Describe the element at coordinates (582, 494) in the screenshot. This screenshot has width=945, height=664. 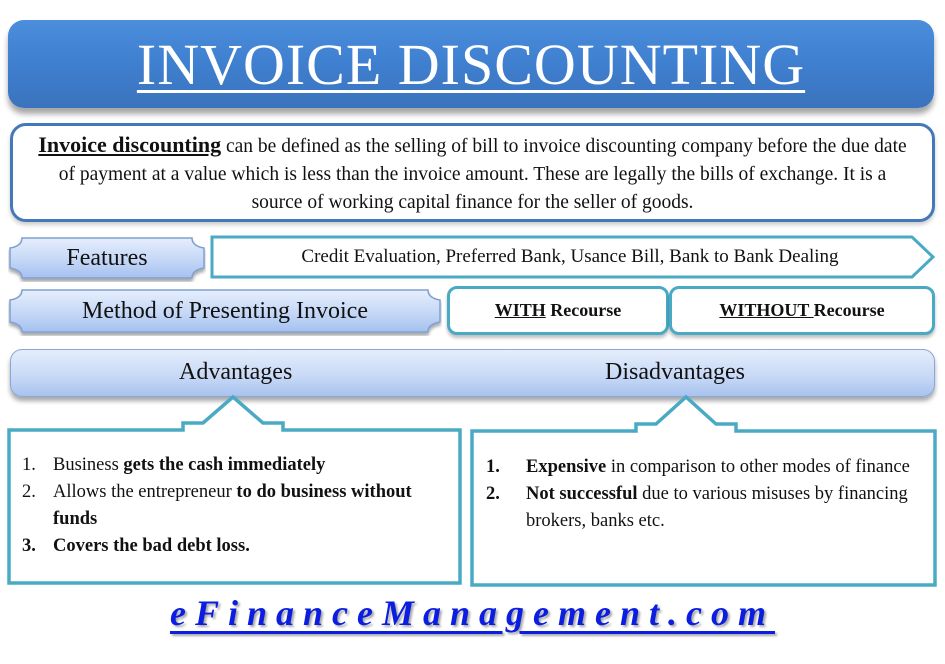
I see `item-bold-text: Not successful` at that location.